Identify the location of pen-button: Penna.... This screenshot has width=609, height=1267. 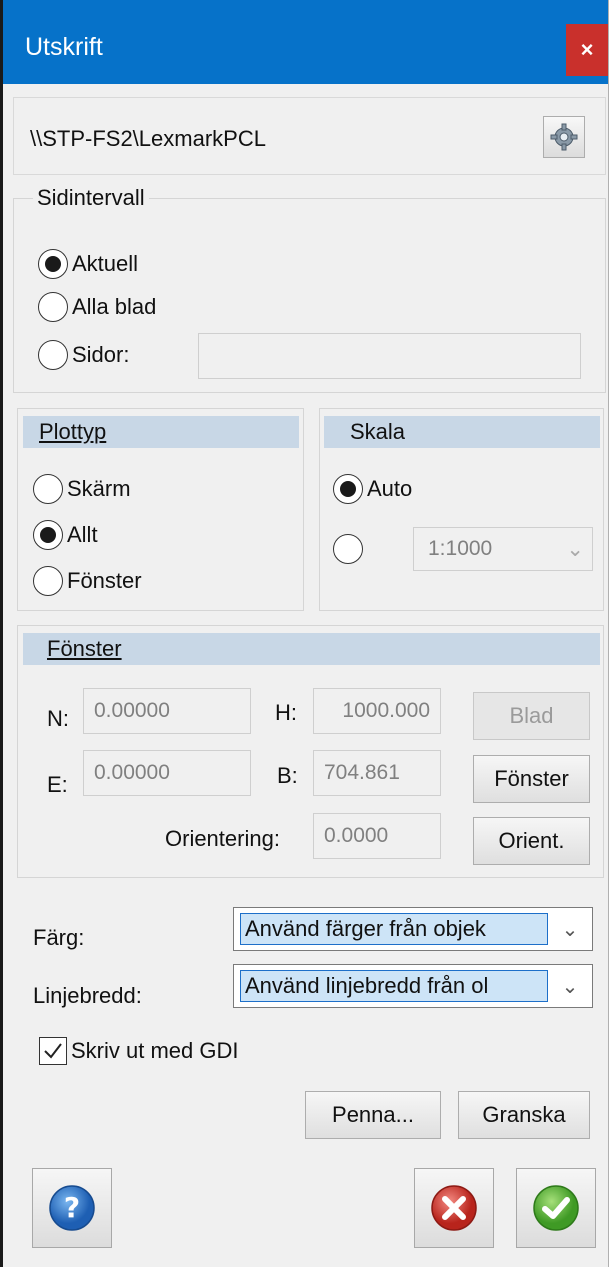
(373, 1115).